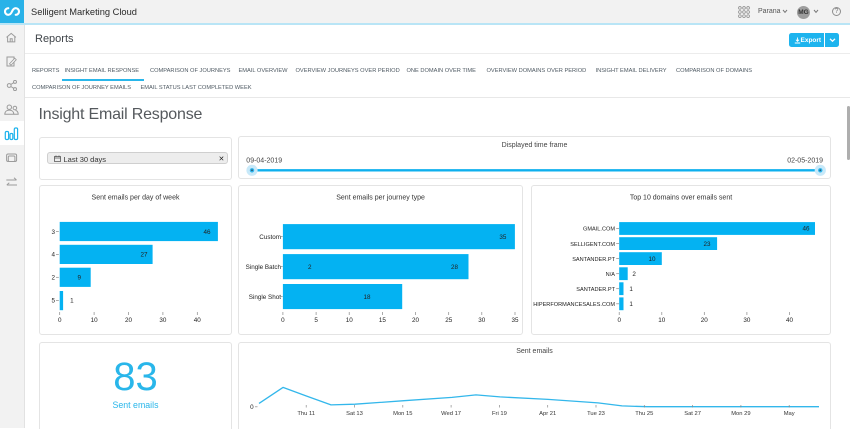  I want to click on svg-text: 18, so click(367, 297).